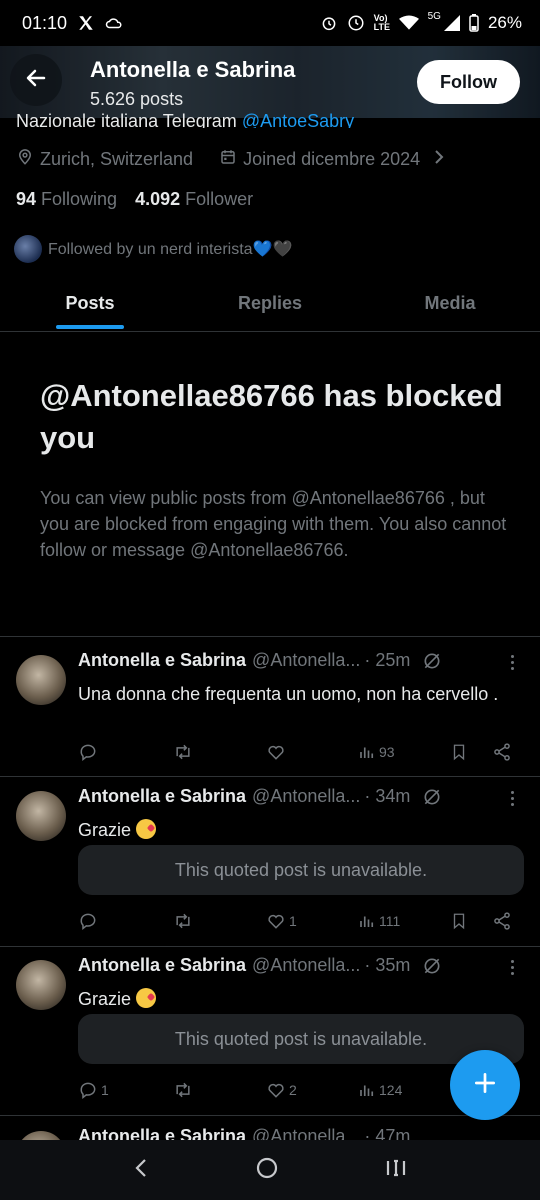 This screenshot has height=1200, width=540. I want to click on nav-recents-icon, so click(396, 1170).